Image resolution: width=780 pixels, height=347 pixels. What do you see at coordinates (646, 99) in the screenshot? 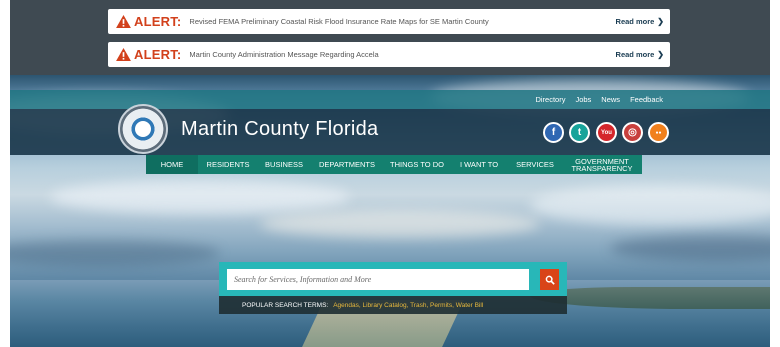
I see `utility-link-feedback: Feedback` at bounding box center [646, 99].